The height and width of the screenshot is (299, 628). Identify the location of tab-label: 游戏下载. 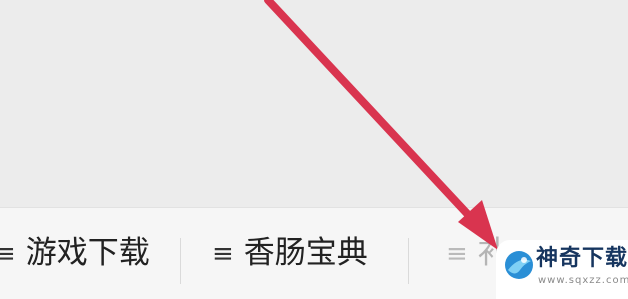
(87, 253).